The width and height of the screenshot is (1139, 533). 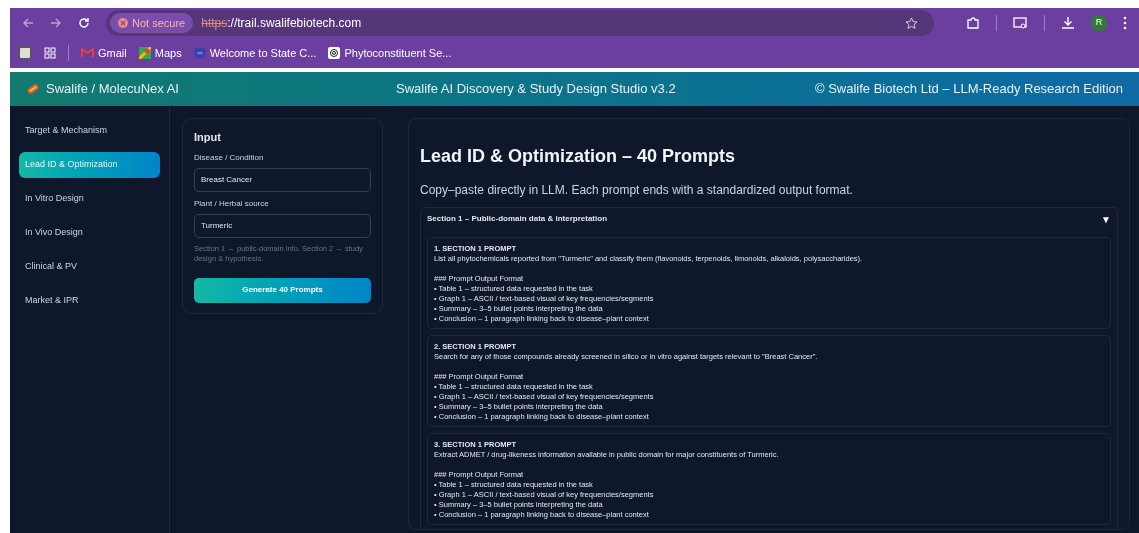 I want to click on app-title: Swalife AI Discovery & Study Design Studio v3.2, so click(x=536, y=89).